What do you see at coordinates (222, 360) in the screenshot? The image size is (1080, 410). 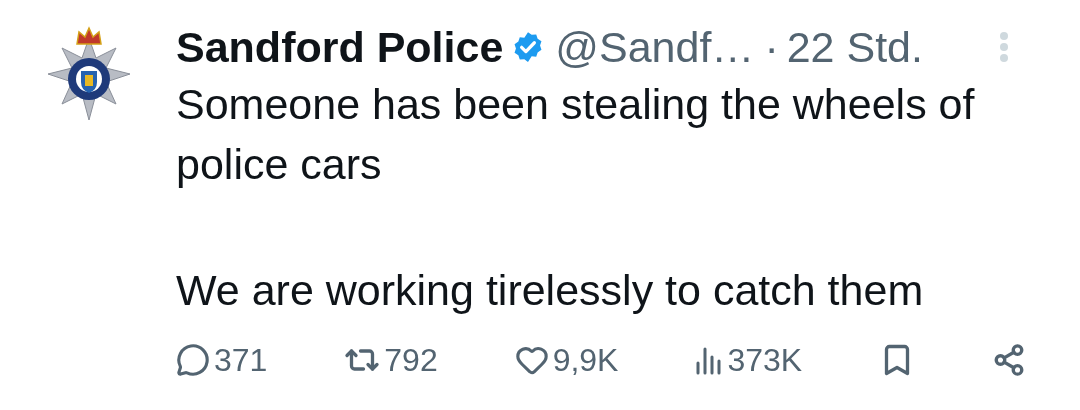 I see `reply-button: 371` at bounding box center [222, 360].